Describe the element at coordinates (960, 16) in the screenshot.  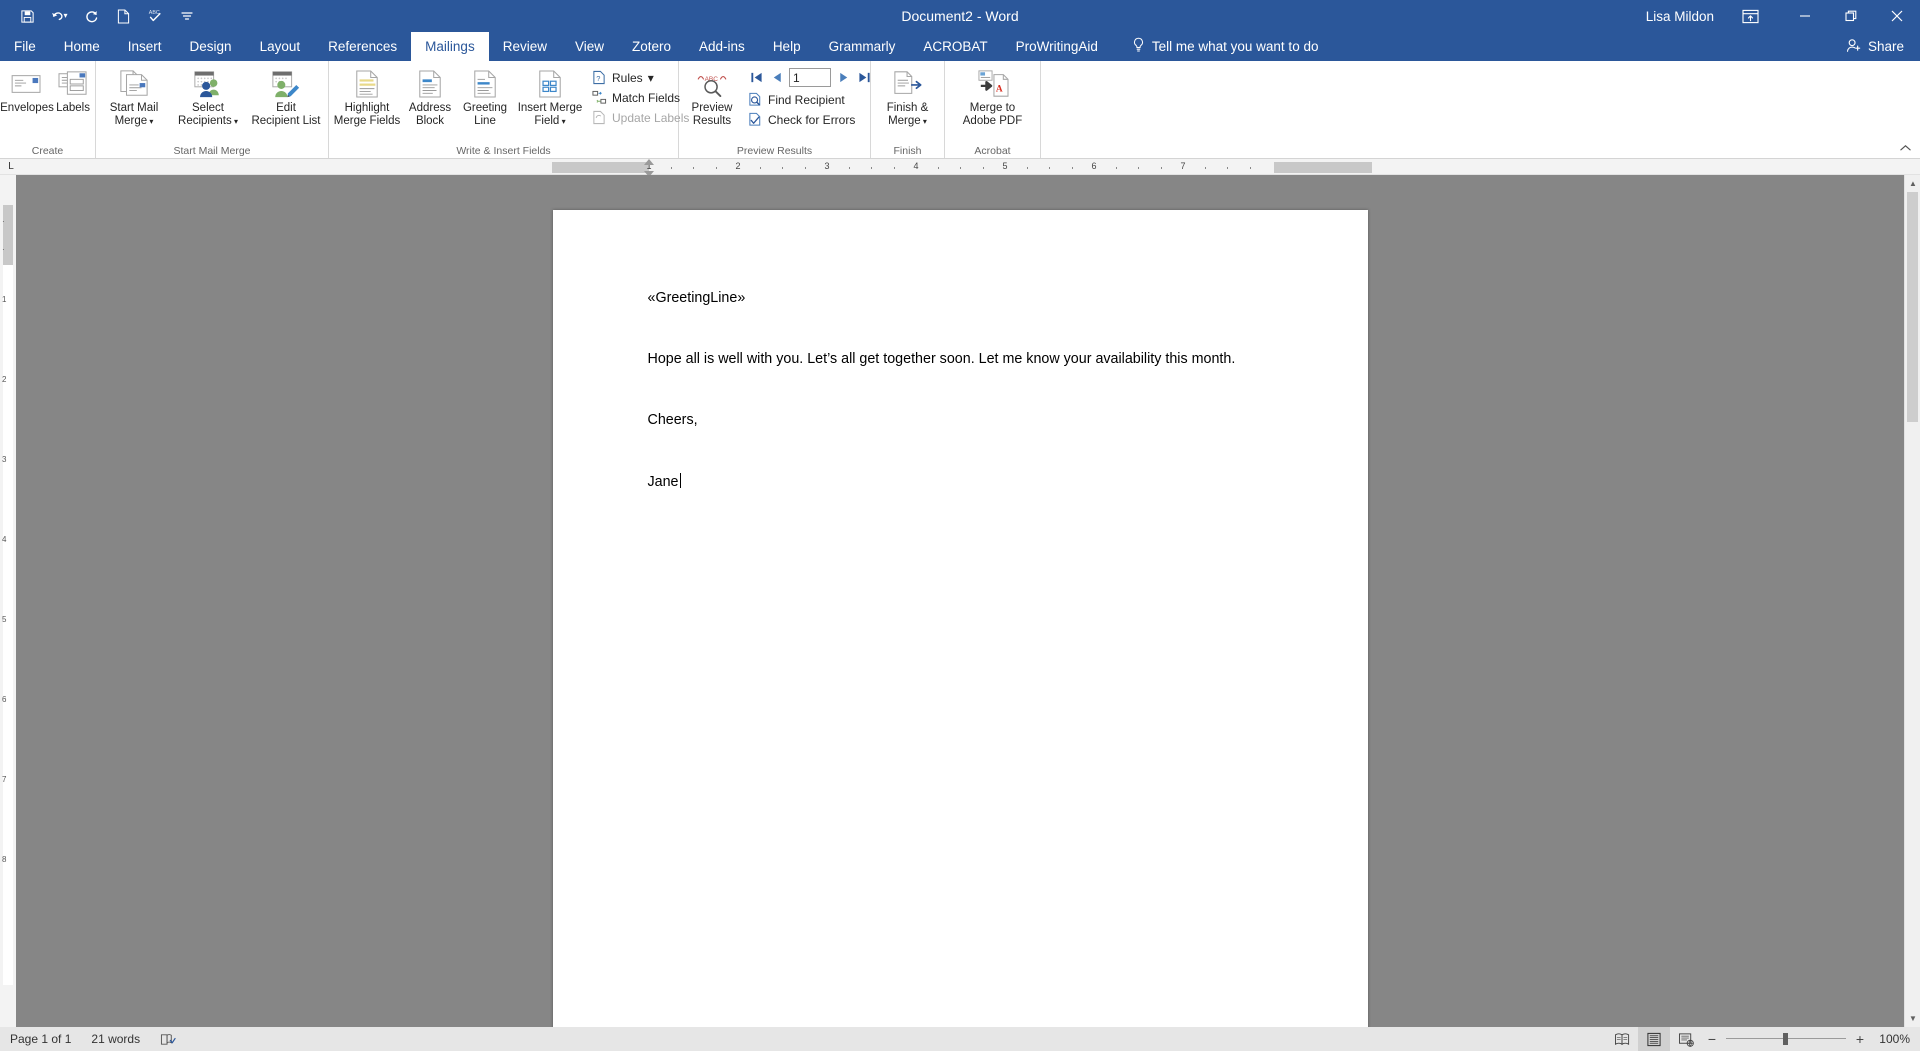
I see `title-bar: ▾ ABC Document2 - Word Lisa Mildon` at that location.